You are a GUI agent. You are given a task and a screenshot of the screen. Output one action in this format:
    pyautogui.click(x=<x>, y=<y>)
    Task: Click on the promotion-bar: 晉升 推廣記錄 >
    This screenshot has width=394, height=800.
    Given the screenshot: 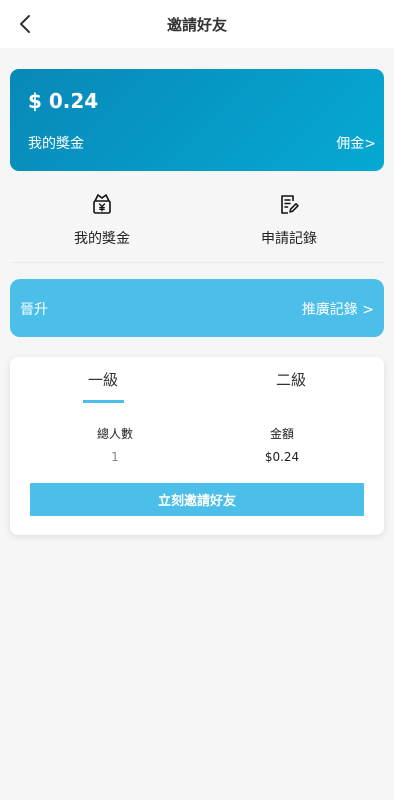 What is the action you would take?
    pyautogui.click(x=197, y=308)
    